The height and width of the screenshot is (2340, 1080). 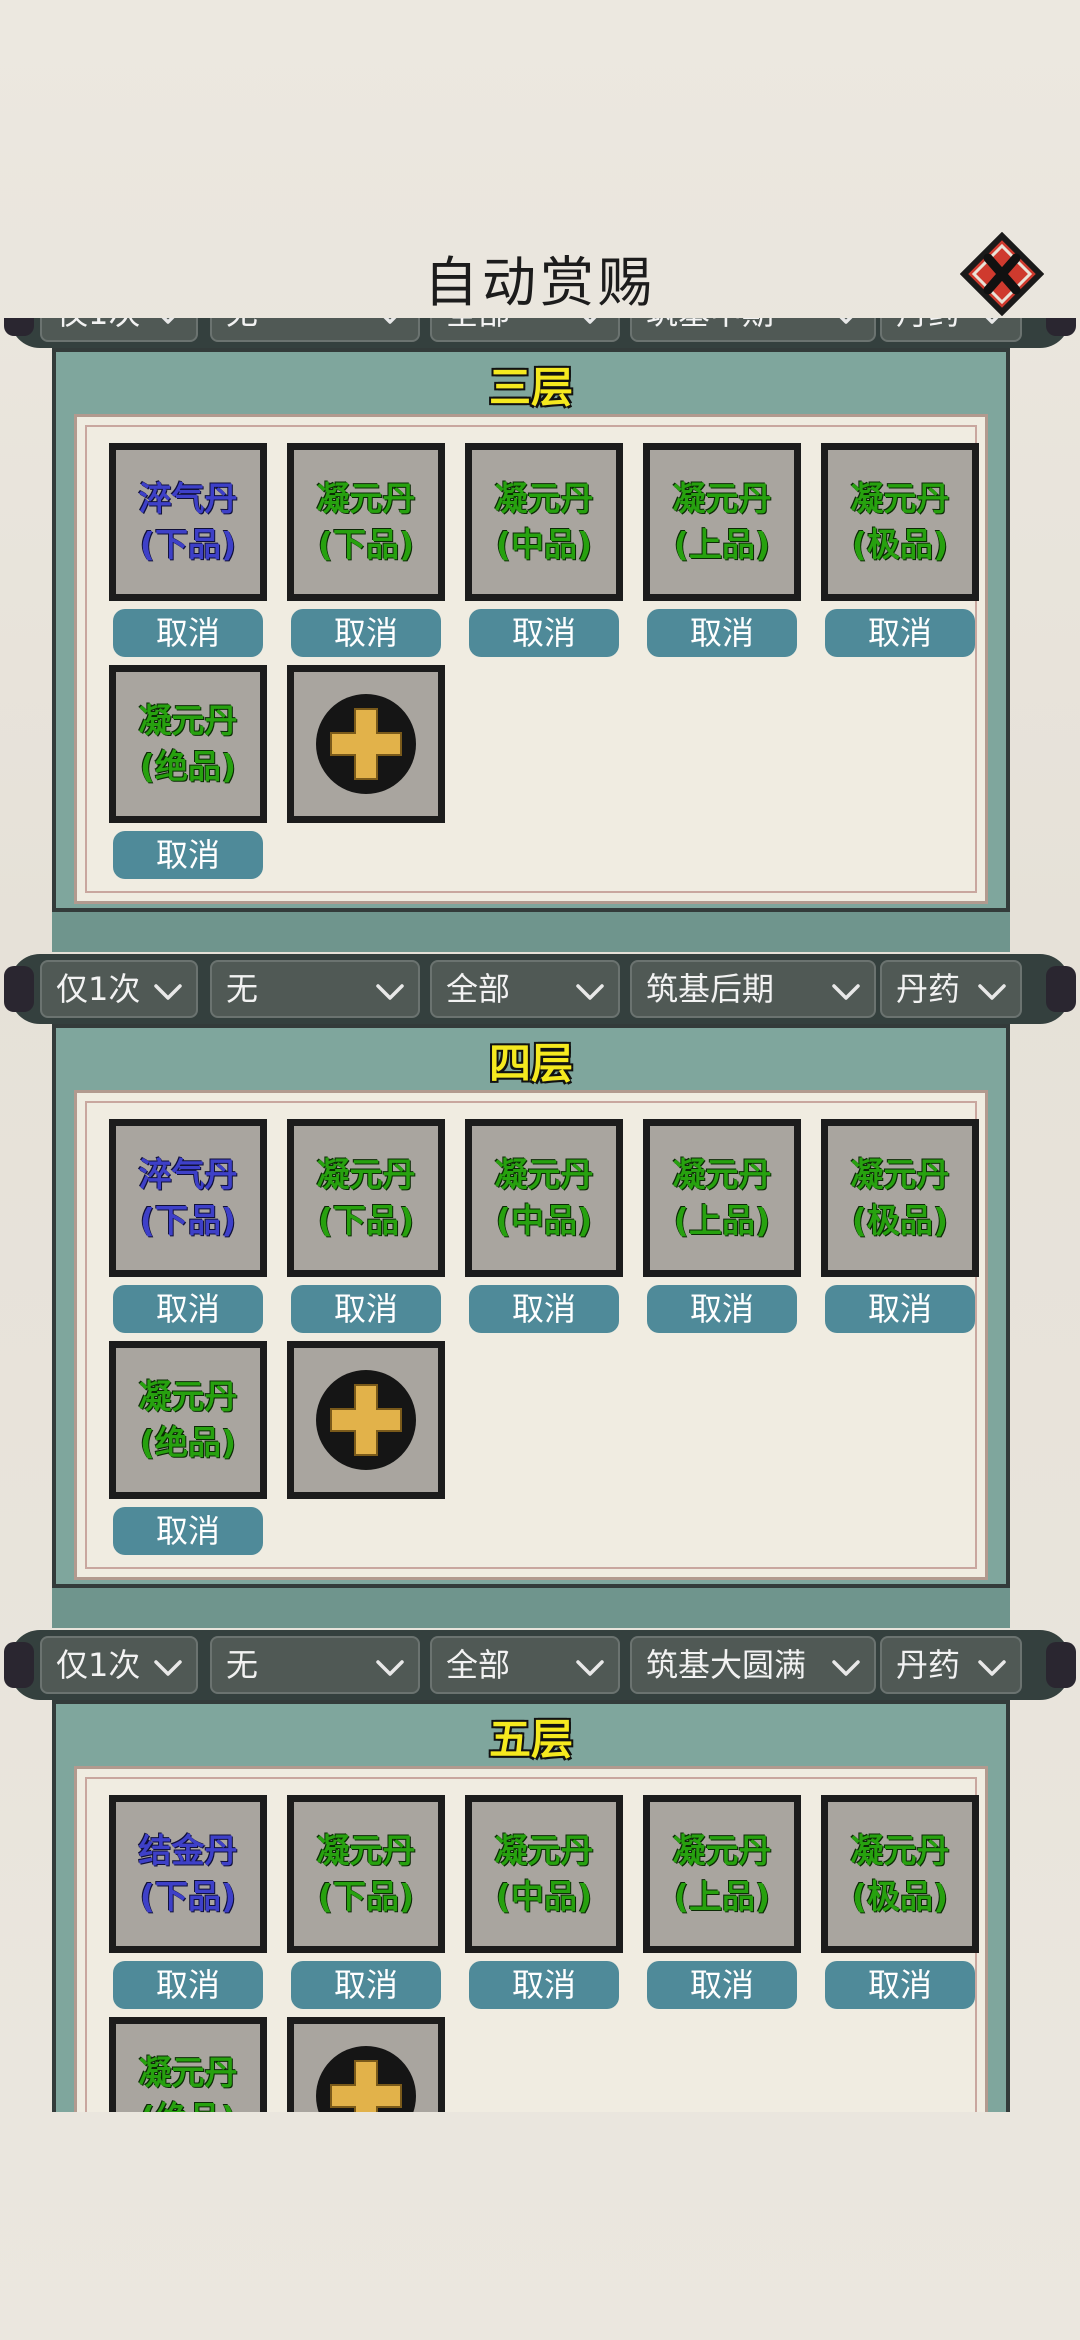 I want to click on dropdown-value: 无, so click(x=242, y=989).